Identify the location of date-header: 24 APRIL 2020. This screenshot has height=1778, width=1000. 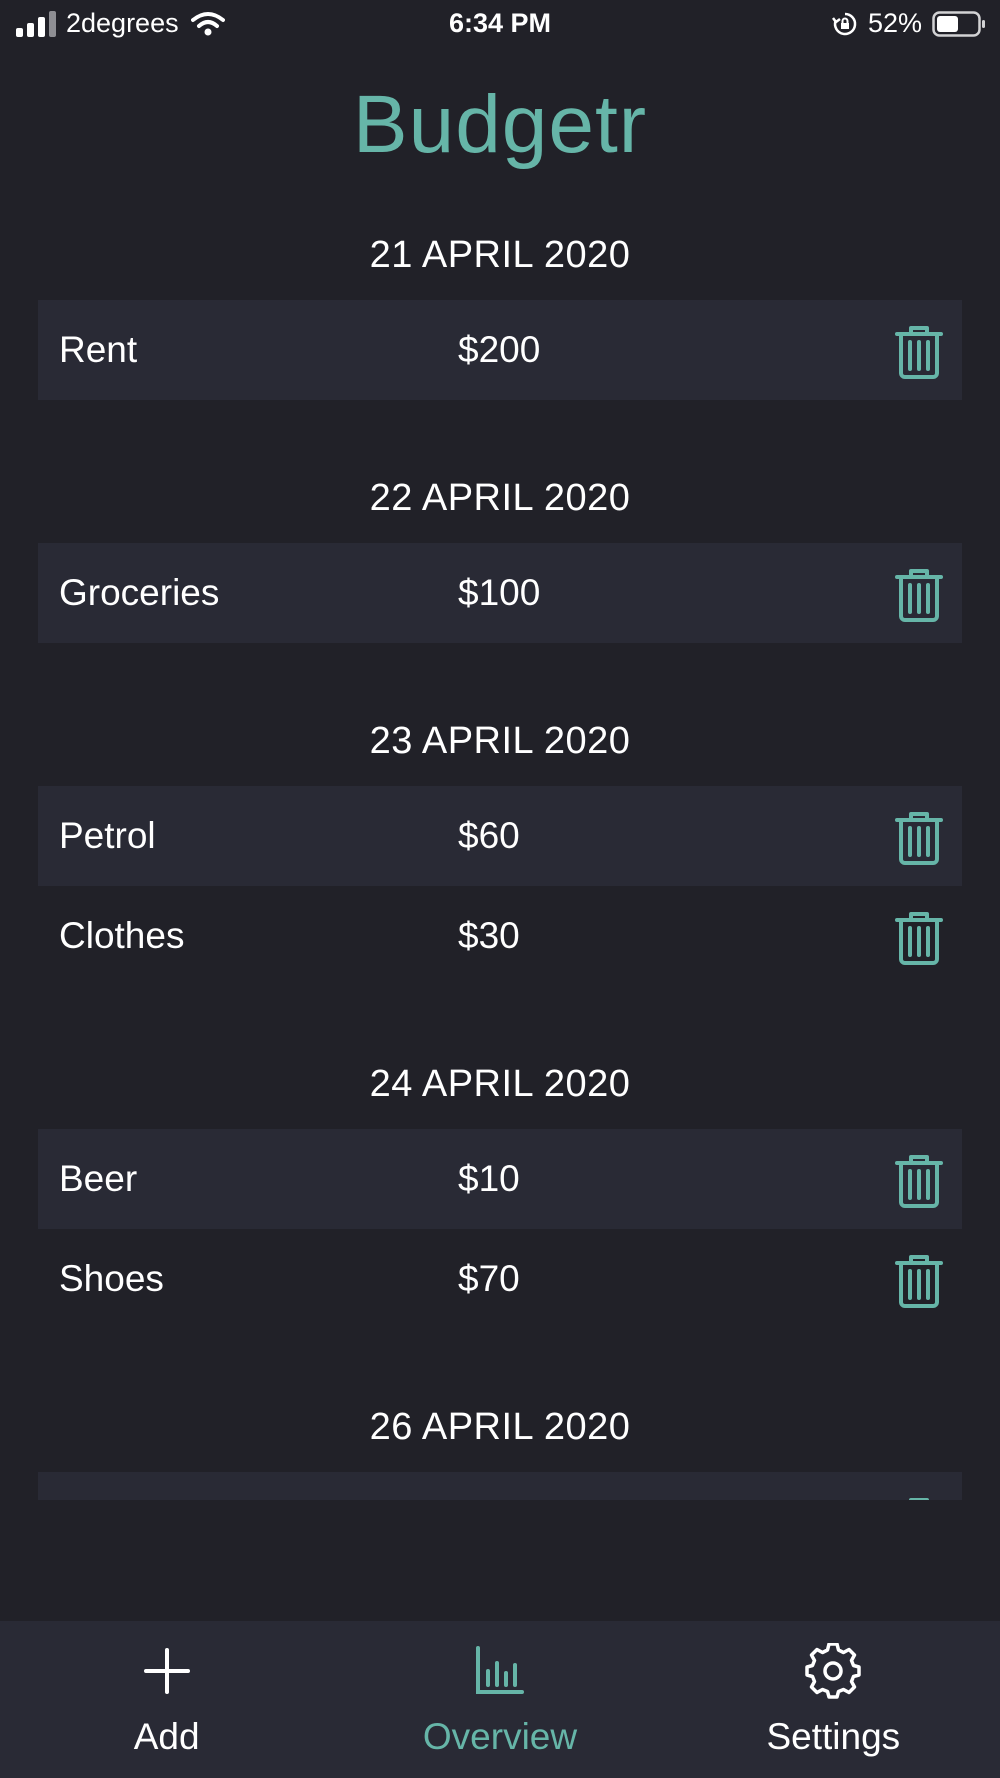
(500, 1084).